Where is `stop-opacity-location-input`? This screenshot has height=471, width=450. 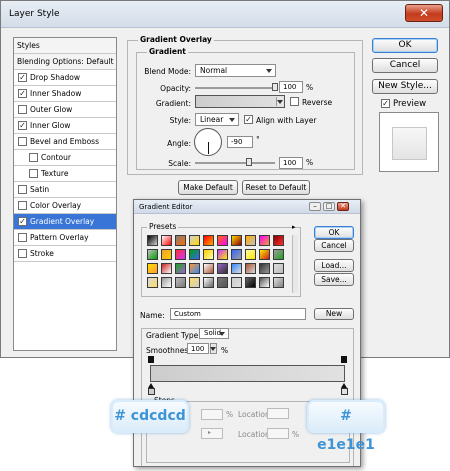 stop-opacity-location-input is located at coordinates (278, 413).